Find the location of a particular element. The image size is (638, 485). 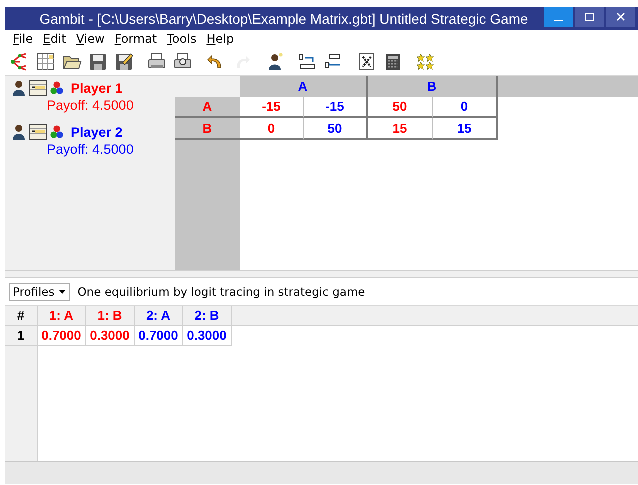

close-button is located at coordinates (620, 17).